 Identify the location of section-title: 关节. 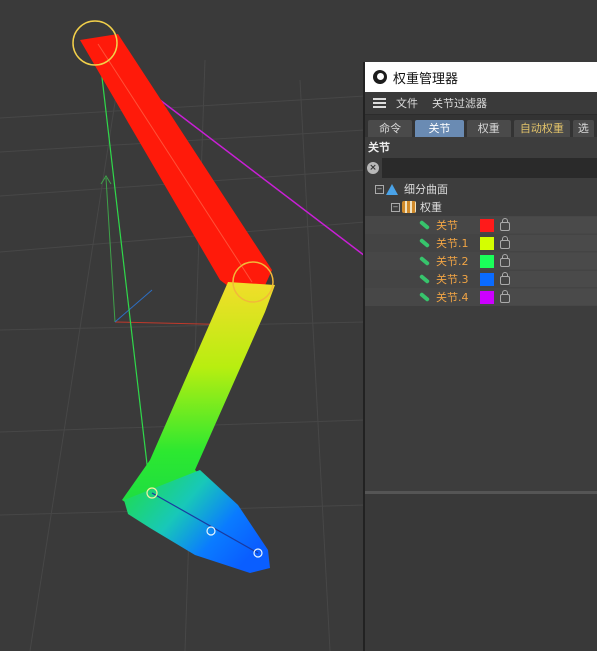
(379, 147).